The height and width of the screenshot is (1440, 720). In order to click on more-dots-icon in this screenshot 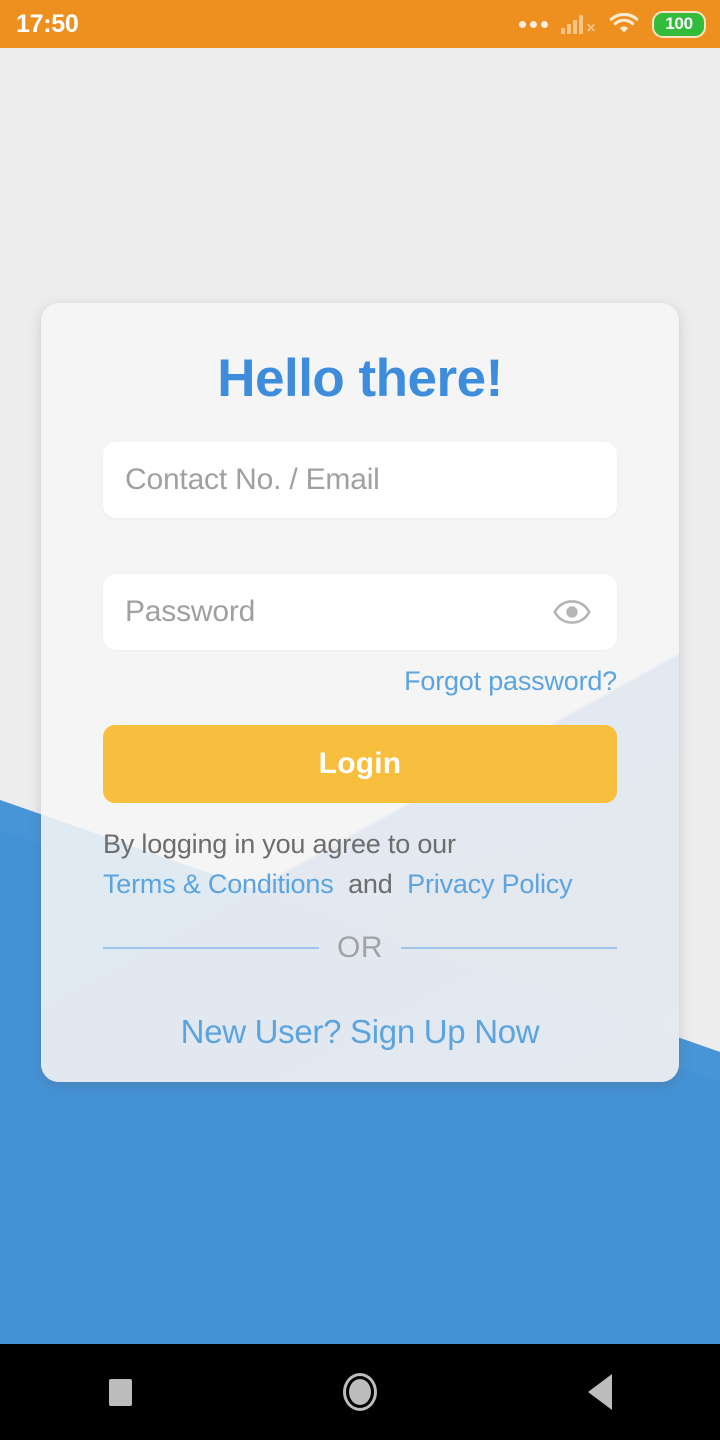, I will do `click(533, 24)`.